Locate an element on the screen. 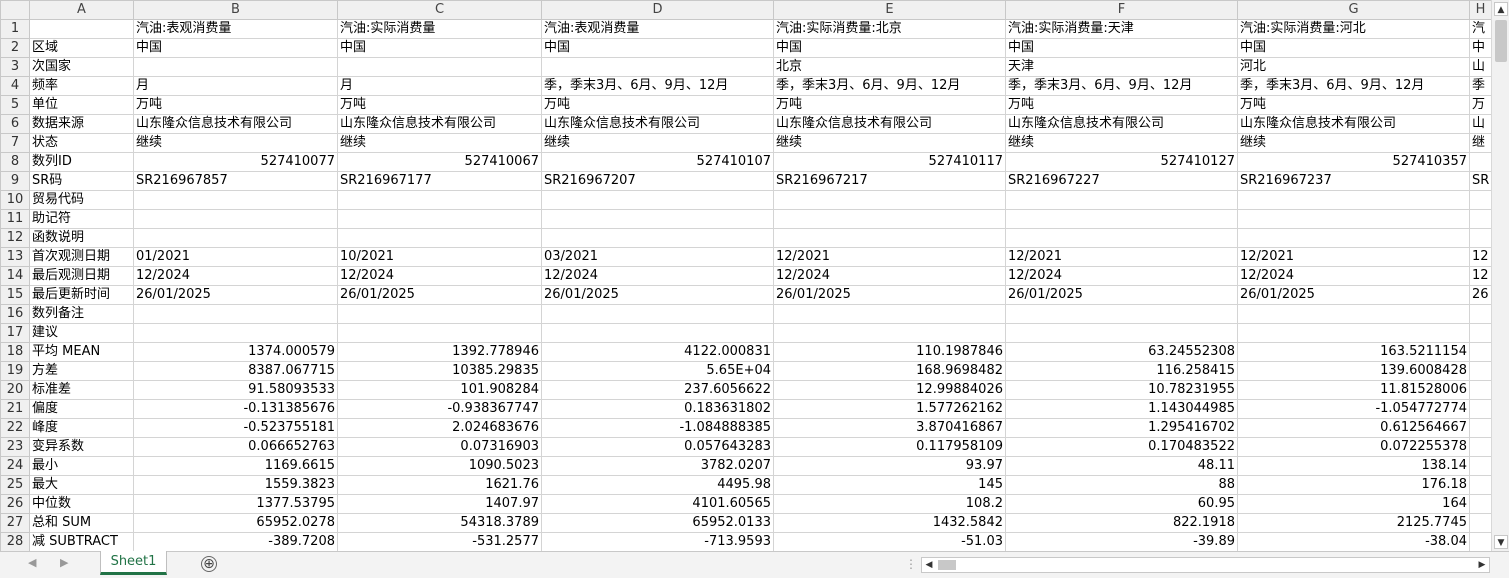 This screenshot has width=1509, height=578. cell-f: 527410127 is located at coordinates (1121, 162).